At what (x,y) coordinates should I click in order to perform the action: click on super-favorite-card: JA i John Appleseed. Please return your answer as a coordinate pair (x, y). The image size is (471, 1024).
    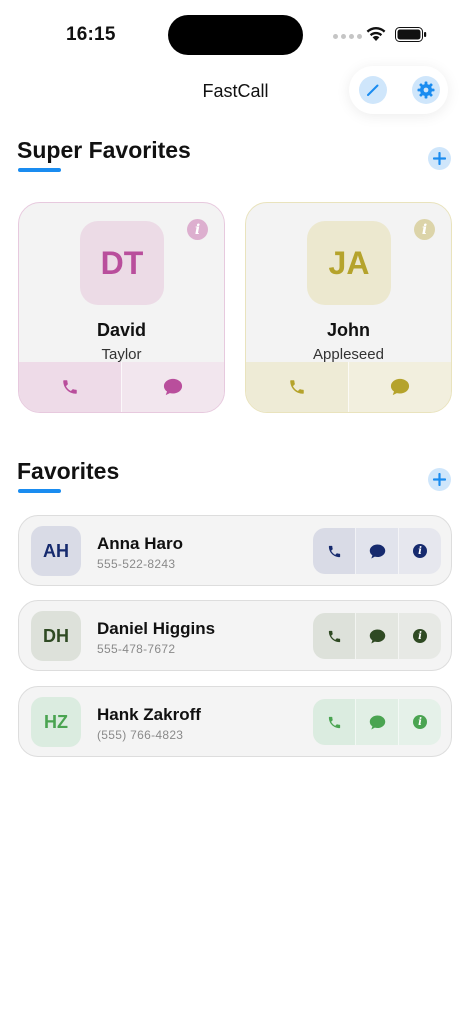
    Looking at the image, I should click on (348, 307).